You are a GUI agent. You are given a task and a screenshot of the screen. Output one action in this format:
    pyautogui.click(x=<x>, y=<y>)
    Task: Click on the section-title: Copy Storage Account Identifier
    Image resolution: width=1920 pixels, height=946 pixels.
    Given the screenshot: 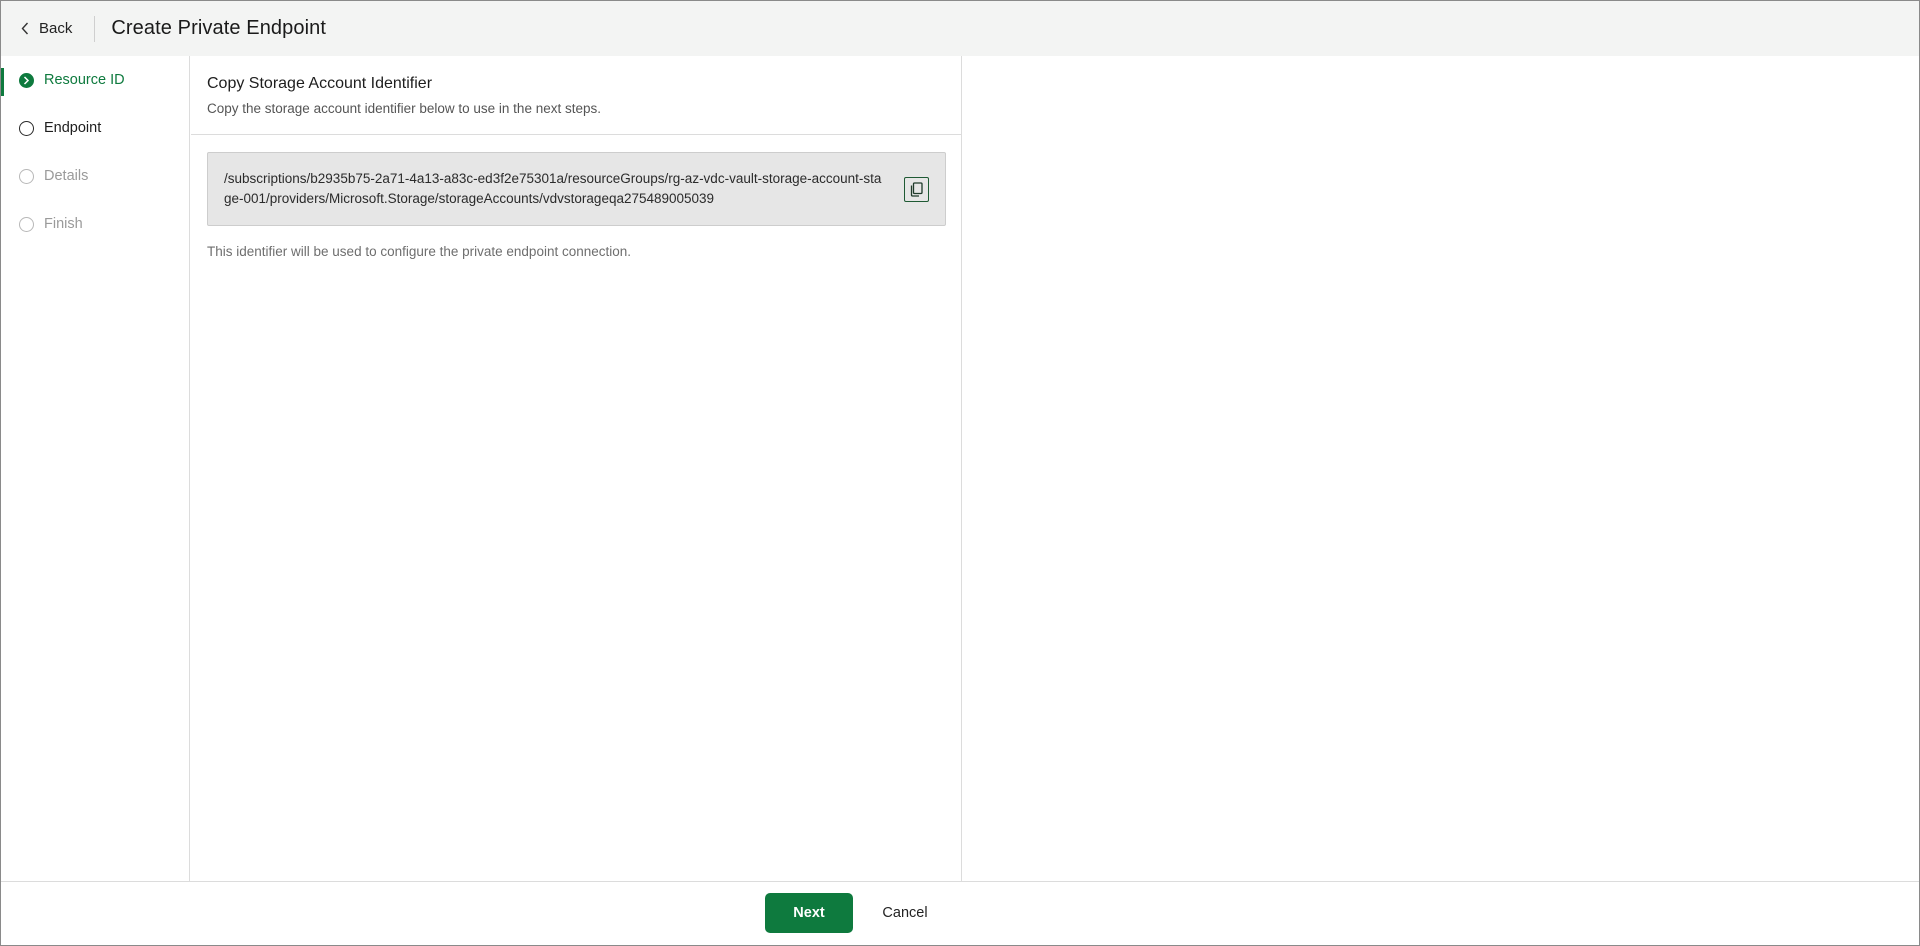 What is the action you would take?
    pyautogui.click(x=320, y=83)
    